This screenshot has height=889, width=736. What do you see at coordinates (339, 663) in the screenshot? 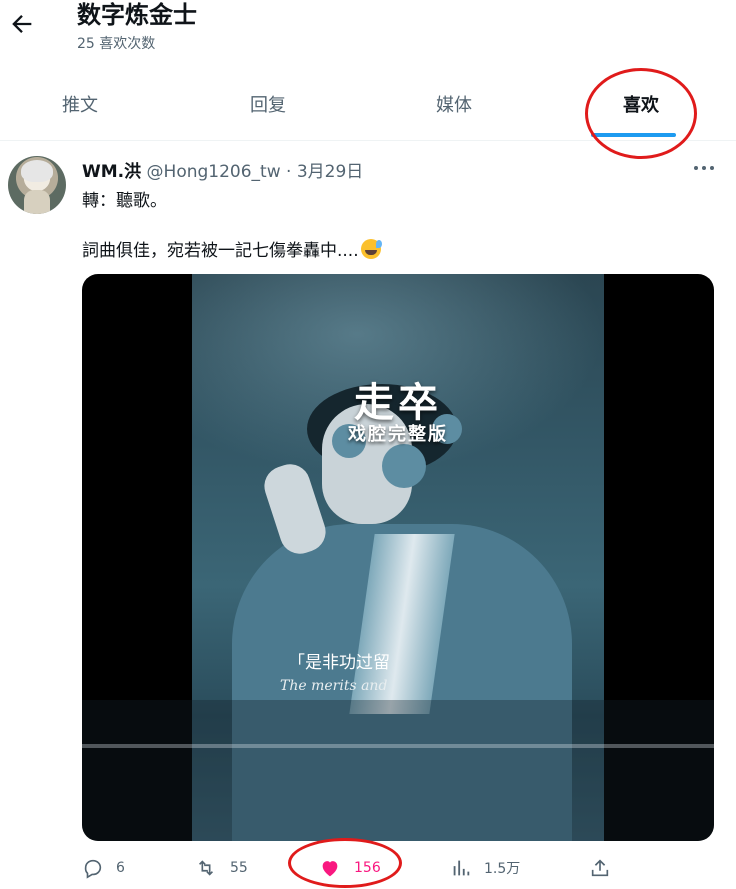
I see `video-lyric-cn: 「是非功过留` at bounding box center [339, 663].